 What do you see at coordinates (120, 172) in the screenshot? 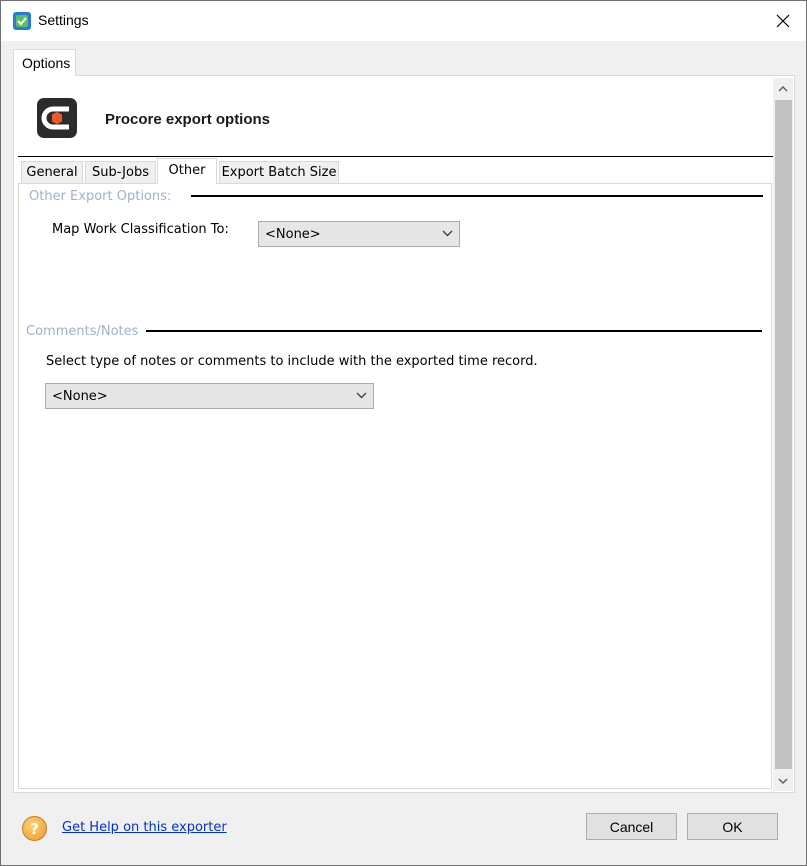
I see `tab-sub-jobs: Sub-Jobs` at bounding box center [120, 172].